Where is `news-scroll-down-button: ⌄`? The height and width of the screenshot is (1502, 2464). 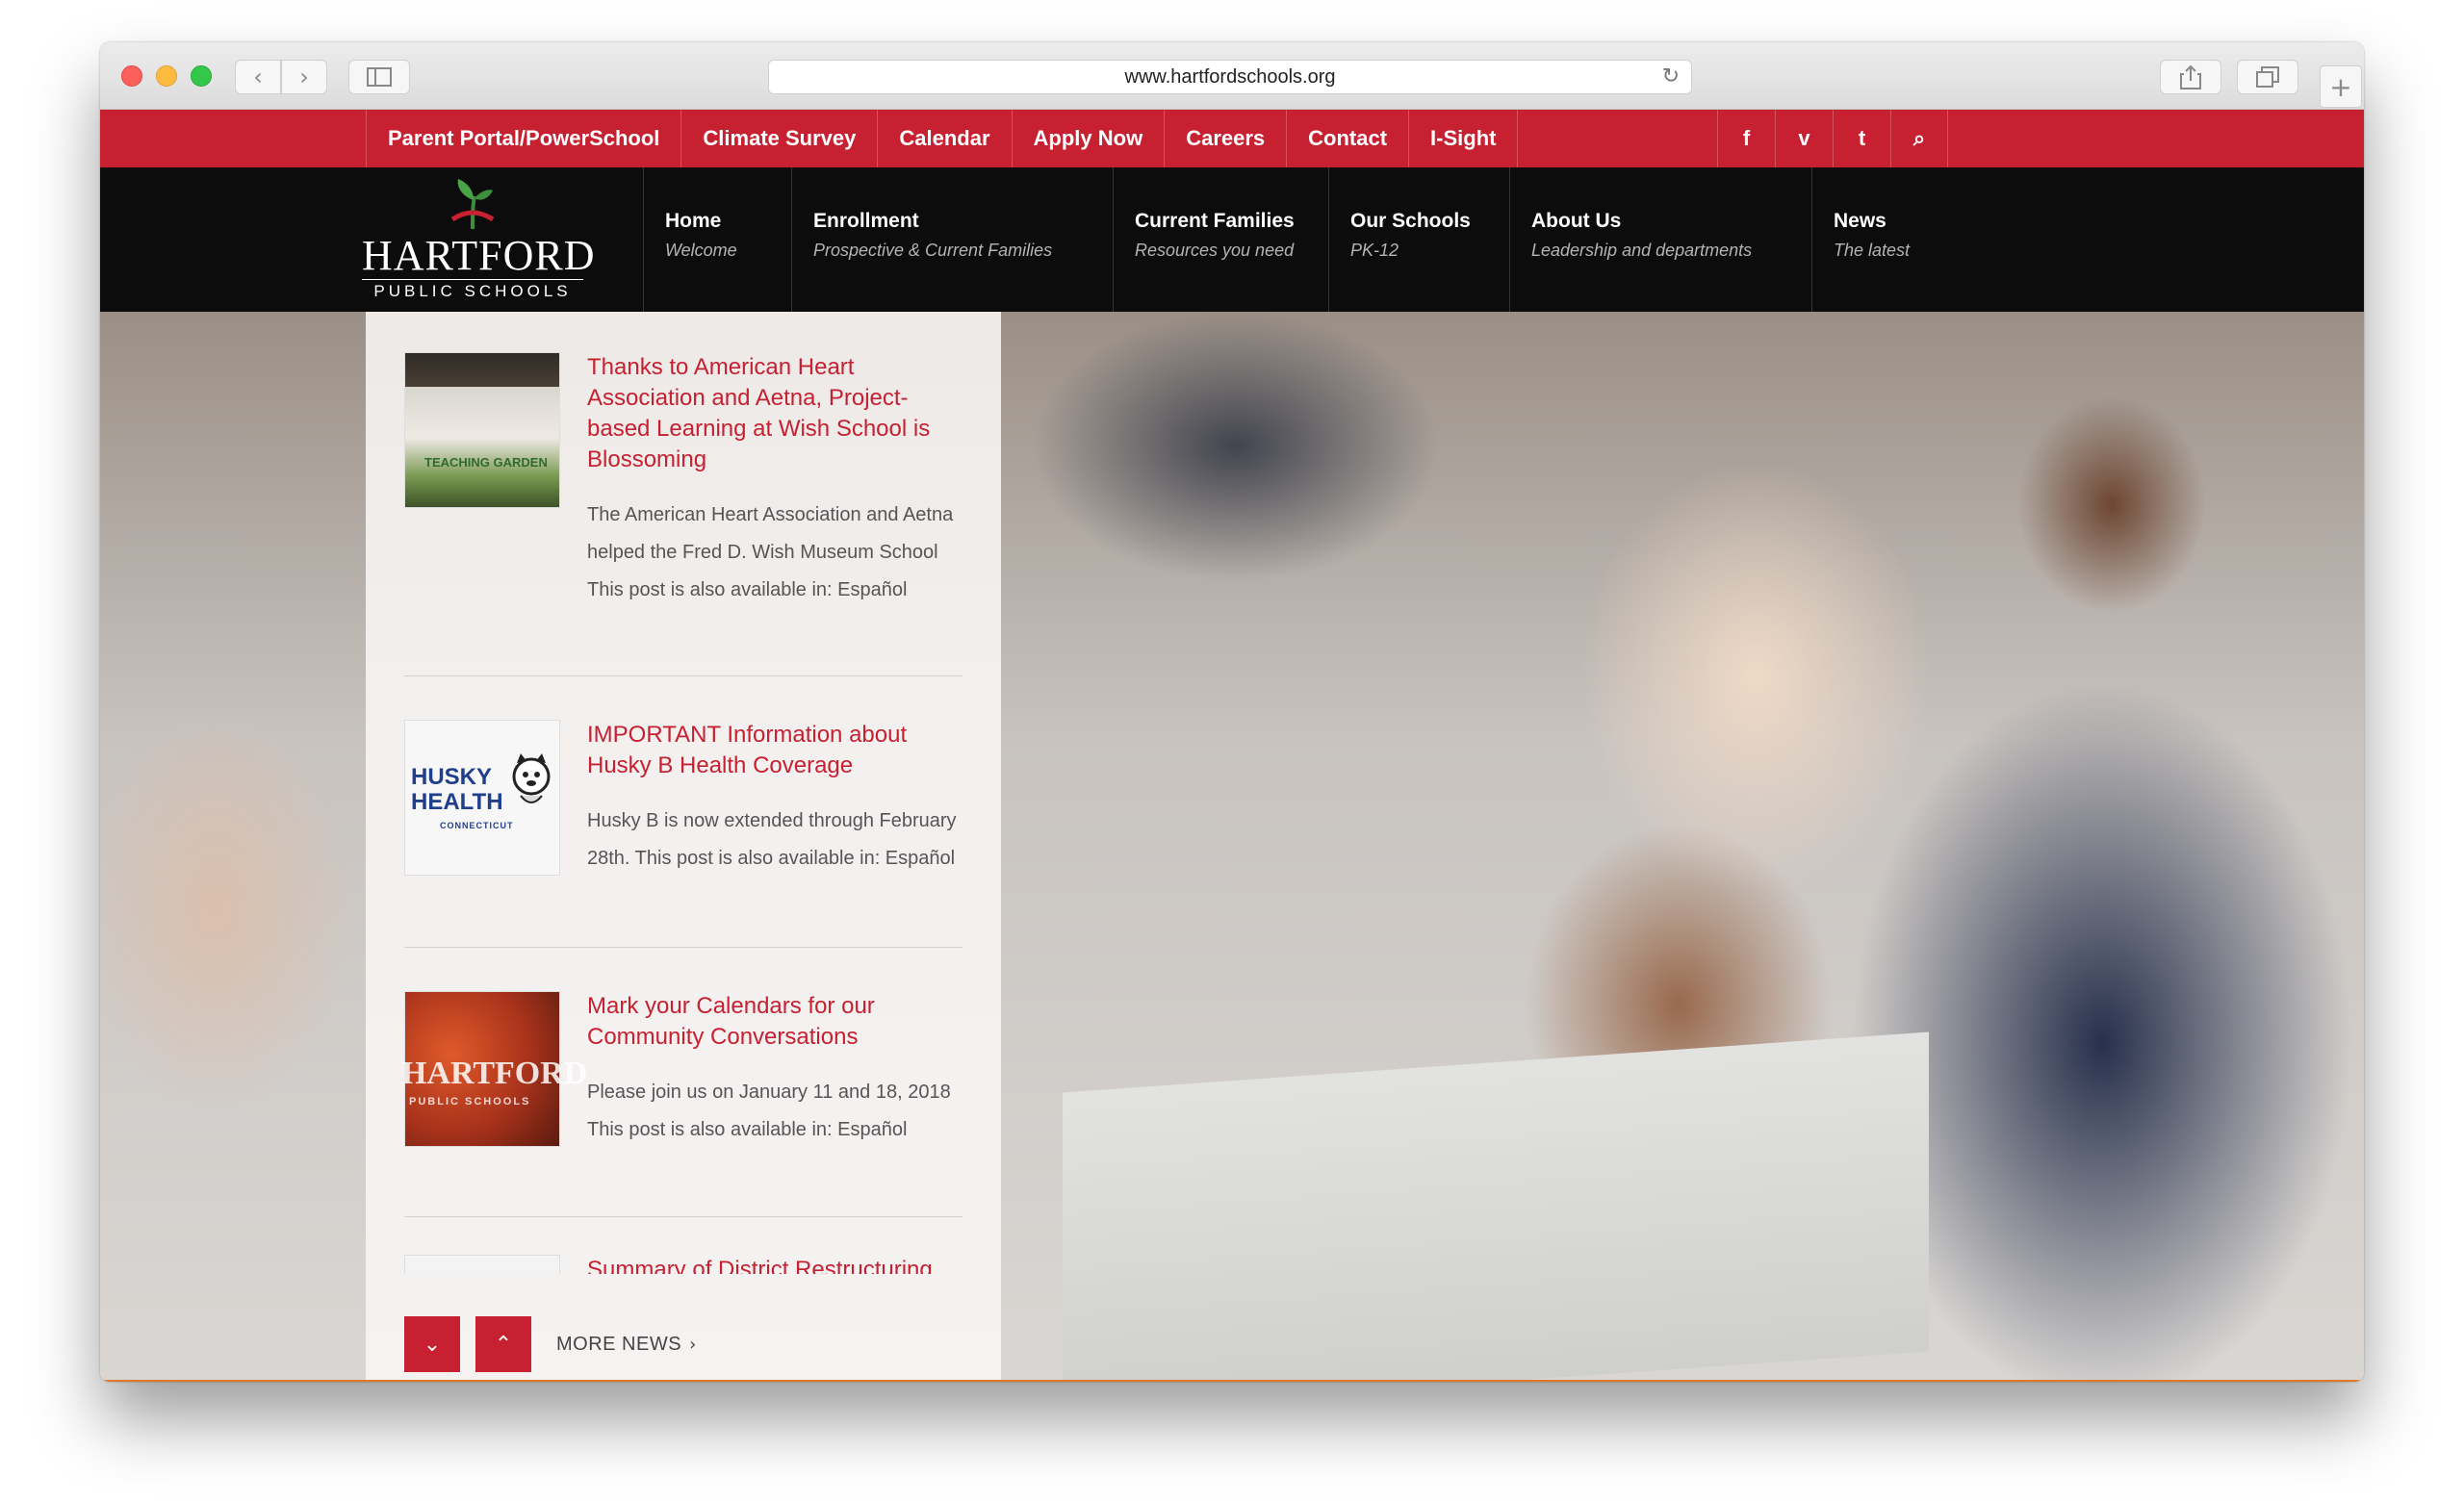
news-scroll-down-button: ⌄ is located at coordinates (432, 1344).